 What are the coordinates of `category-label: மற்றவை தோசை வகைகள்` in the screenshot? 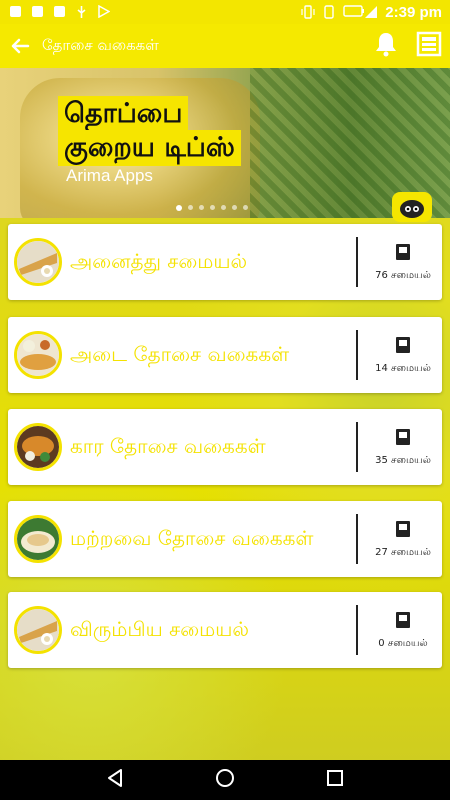 It's located at (192, 537).